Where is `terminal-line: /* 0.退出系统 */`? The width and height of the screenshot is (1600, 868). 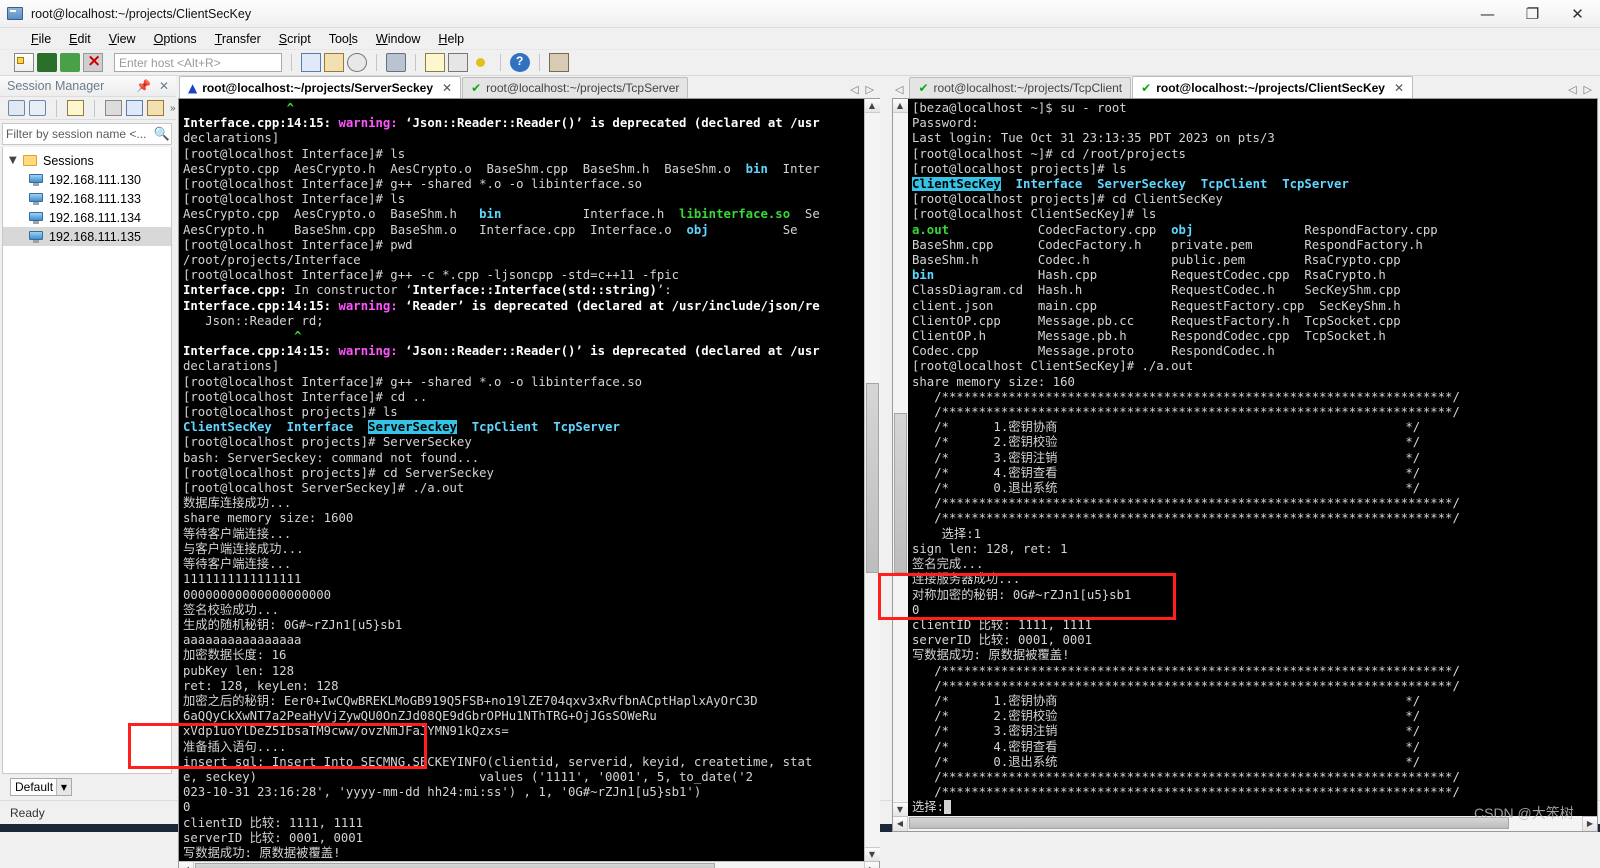
terminal-line: /* 0.退出系统 */ is located at coordinates (1254, 488).